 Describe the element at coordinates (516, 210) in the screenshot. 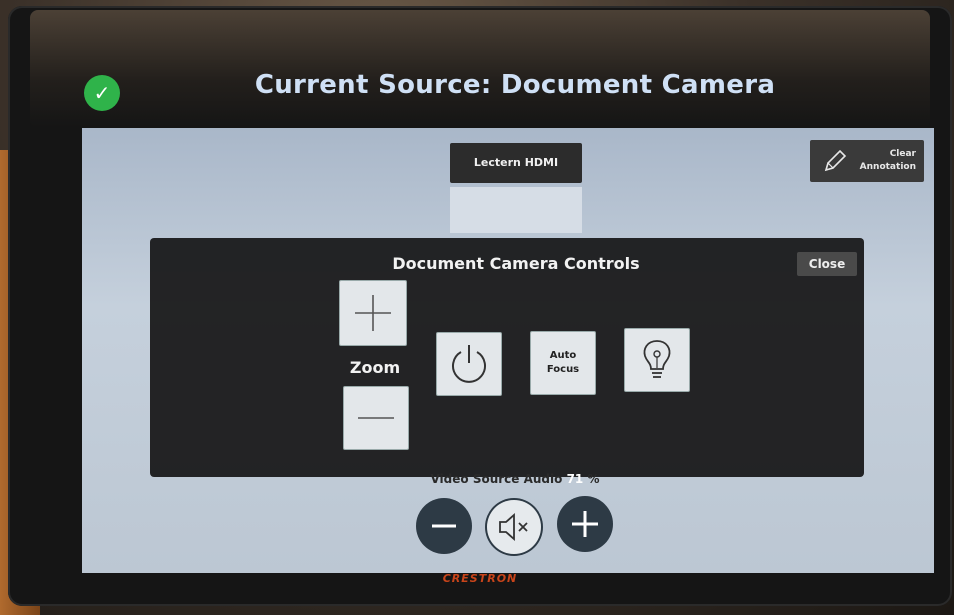

I see `source-preview` at that location.